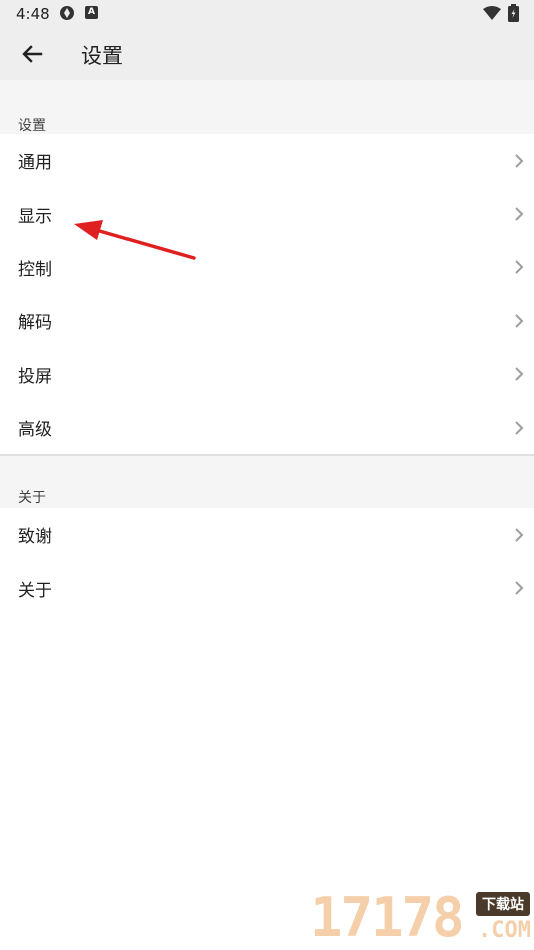  I want to click on app-bar: 设置, so click(267, 54).